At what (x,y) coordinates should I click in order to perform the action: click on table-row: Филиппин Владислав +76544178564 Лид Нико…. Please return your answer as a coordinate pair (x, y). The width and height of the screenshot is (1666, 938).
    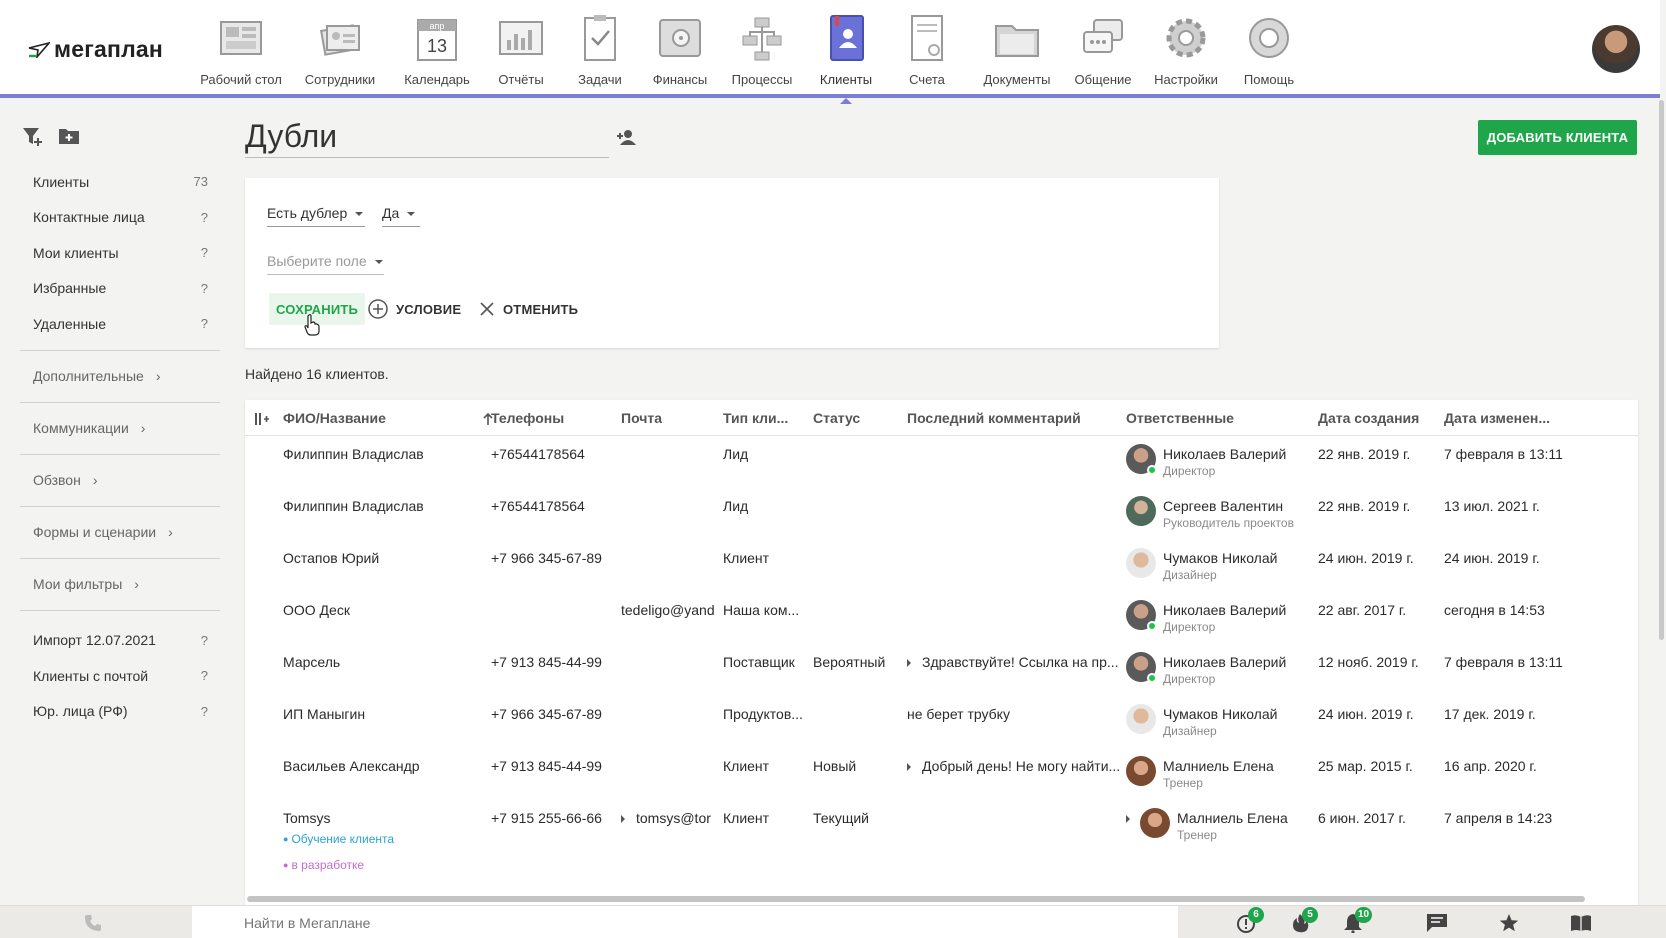
    Looking at the image, I should click on (941, 463).